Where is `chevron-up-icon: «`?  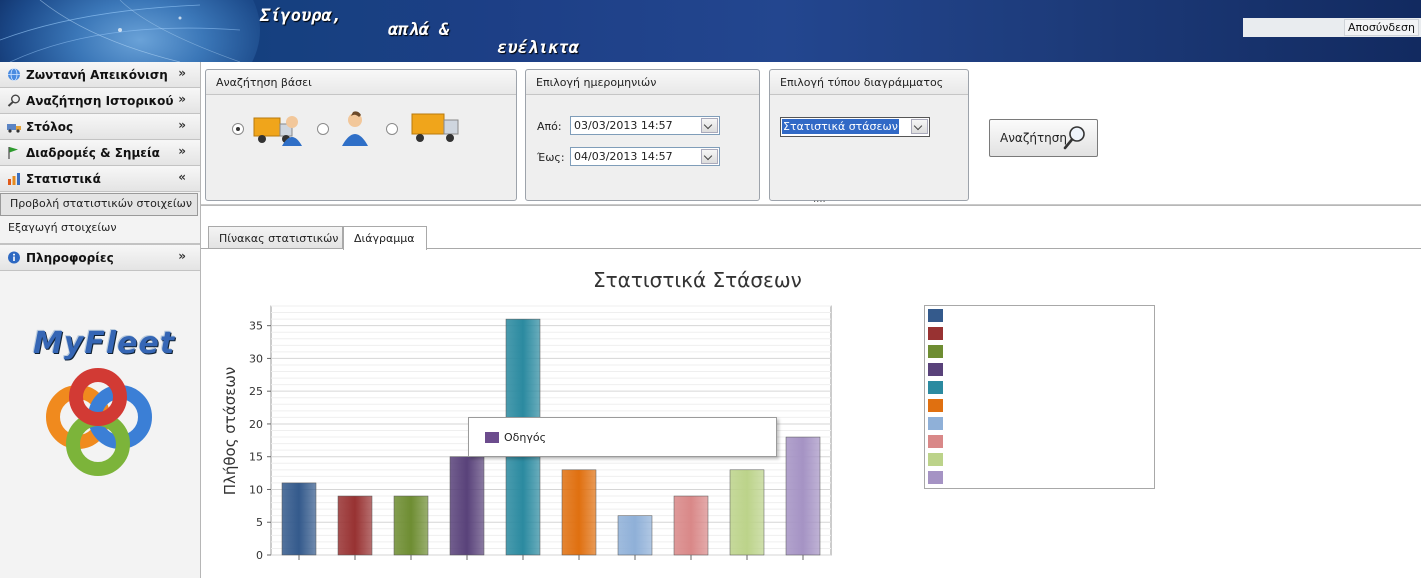
chevron-up-icon: « is located at coordinates (182, 177).